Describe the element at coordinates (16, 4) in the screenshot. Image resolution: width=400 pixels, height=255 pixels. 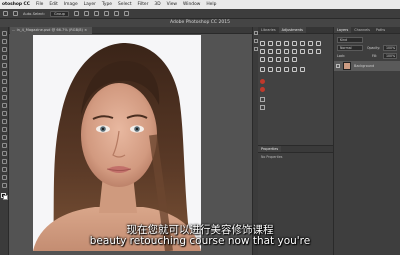
I see `app-name: otoshop CC` at that location.